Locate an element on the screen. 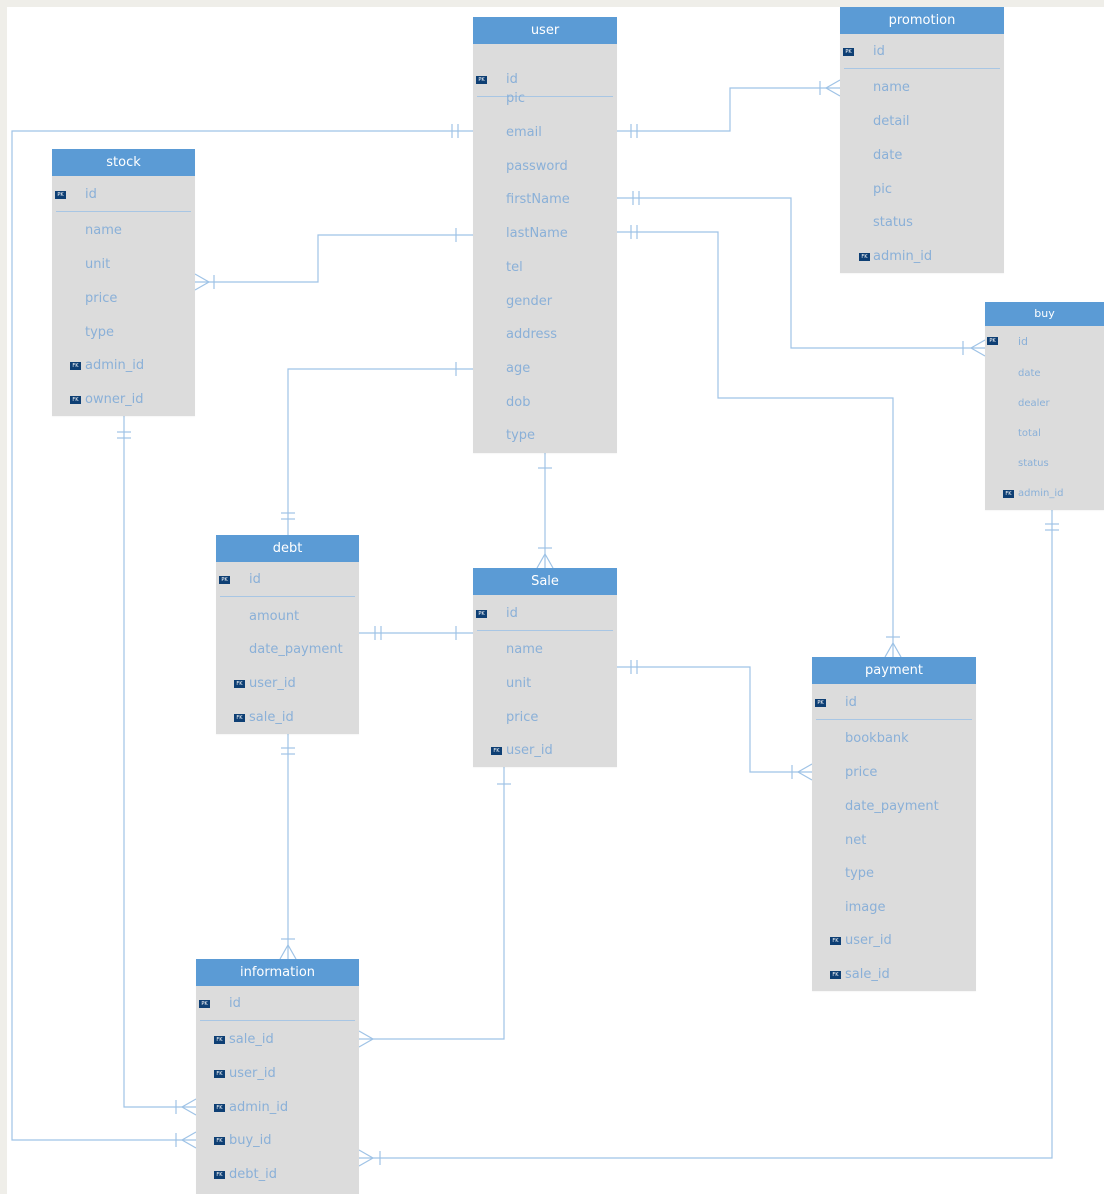 This screenshot has height=1194, width=1104. field-label: lastName is located at coordinates (537, 233).